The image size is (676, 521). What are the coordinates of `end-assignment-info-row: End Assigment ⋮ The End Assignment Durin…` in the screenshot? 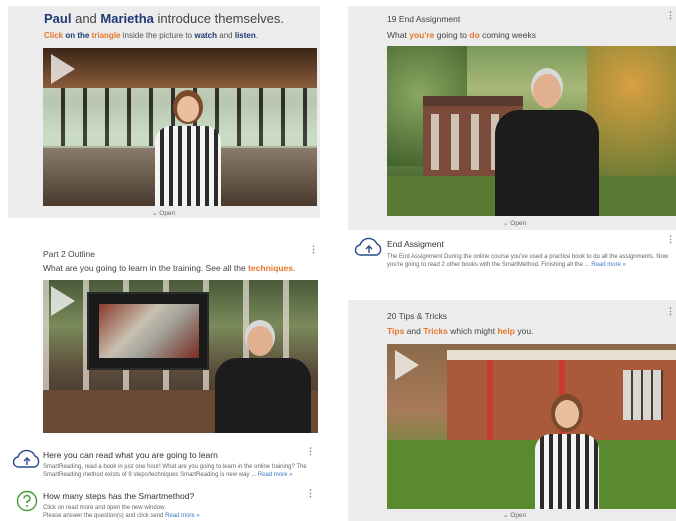 It's located at (514, 254).